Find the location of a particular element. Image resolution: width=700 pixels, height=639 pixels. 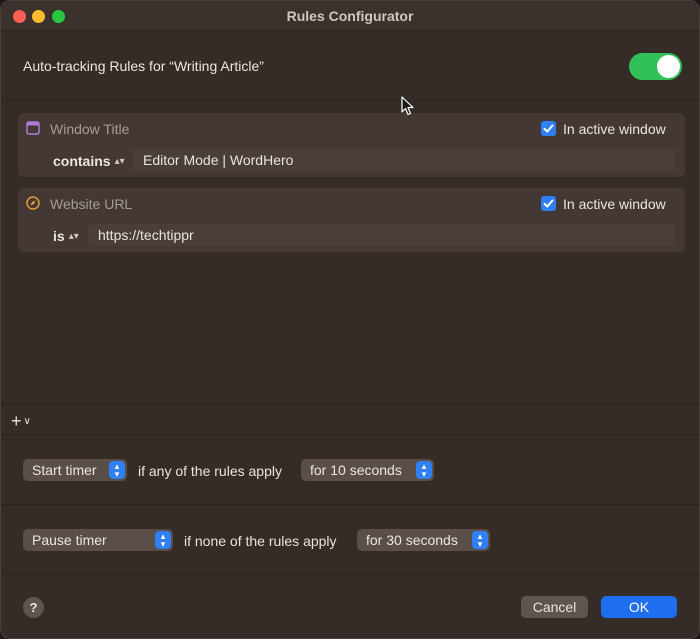

pause-duration-label: for 30 seconds is located at coordinates (412, 540).